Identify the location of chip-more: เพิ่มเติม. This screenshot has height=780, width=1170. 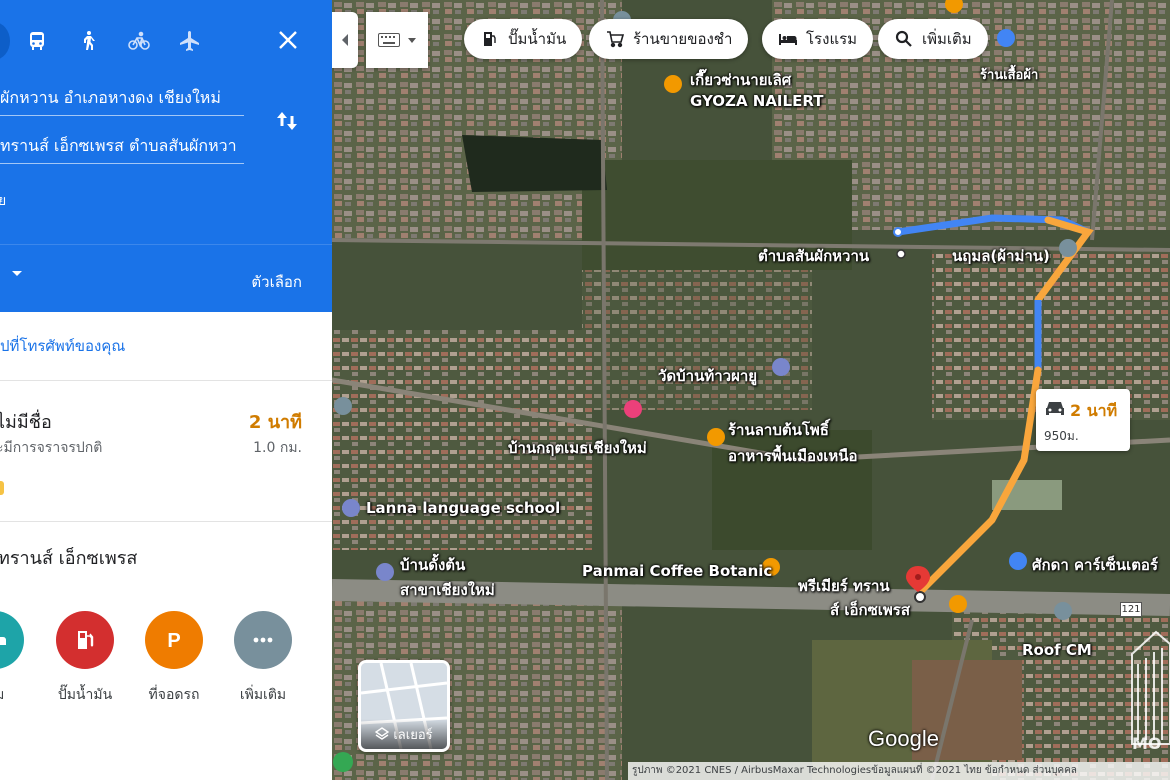
(933, 39).